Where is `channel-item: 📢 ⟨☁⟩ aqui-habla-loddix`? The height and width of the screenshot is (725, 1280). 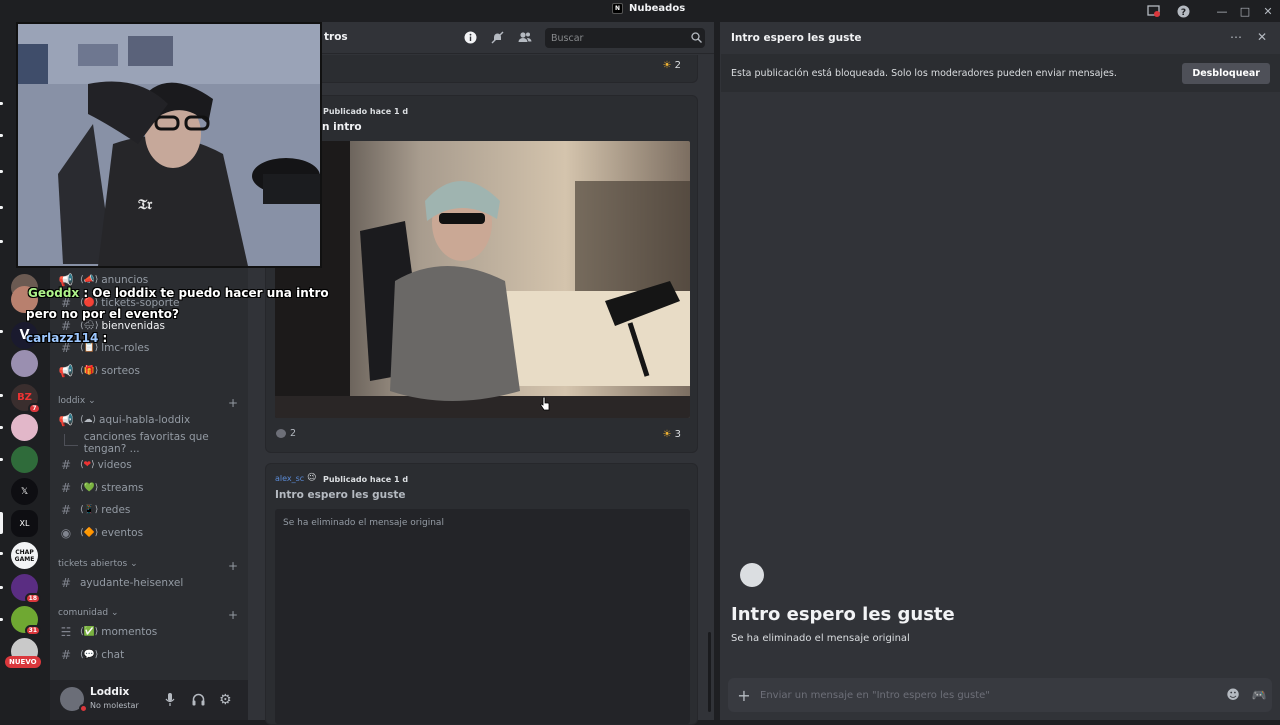 channel-item: 📢 ⟨☁⟩ aqui-habla-loddix is located at coordinates (149, 420).